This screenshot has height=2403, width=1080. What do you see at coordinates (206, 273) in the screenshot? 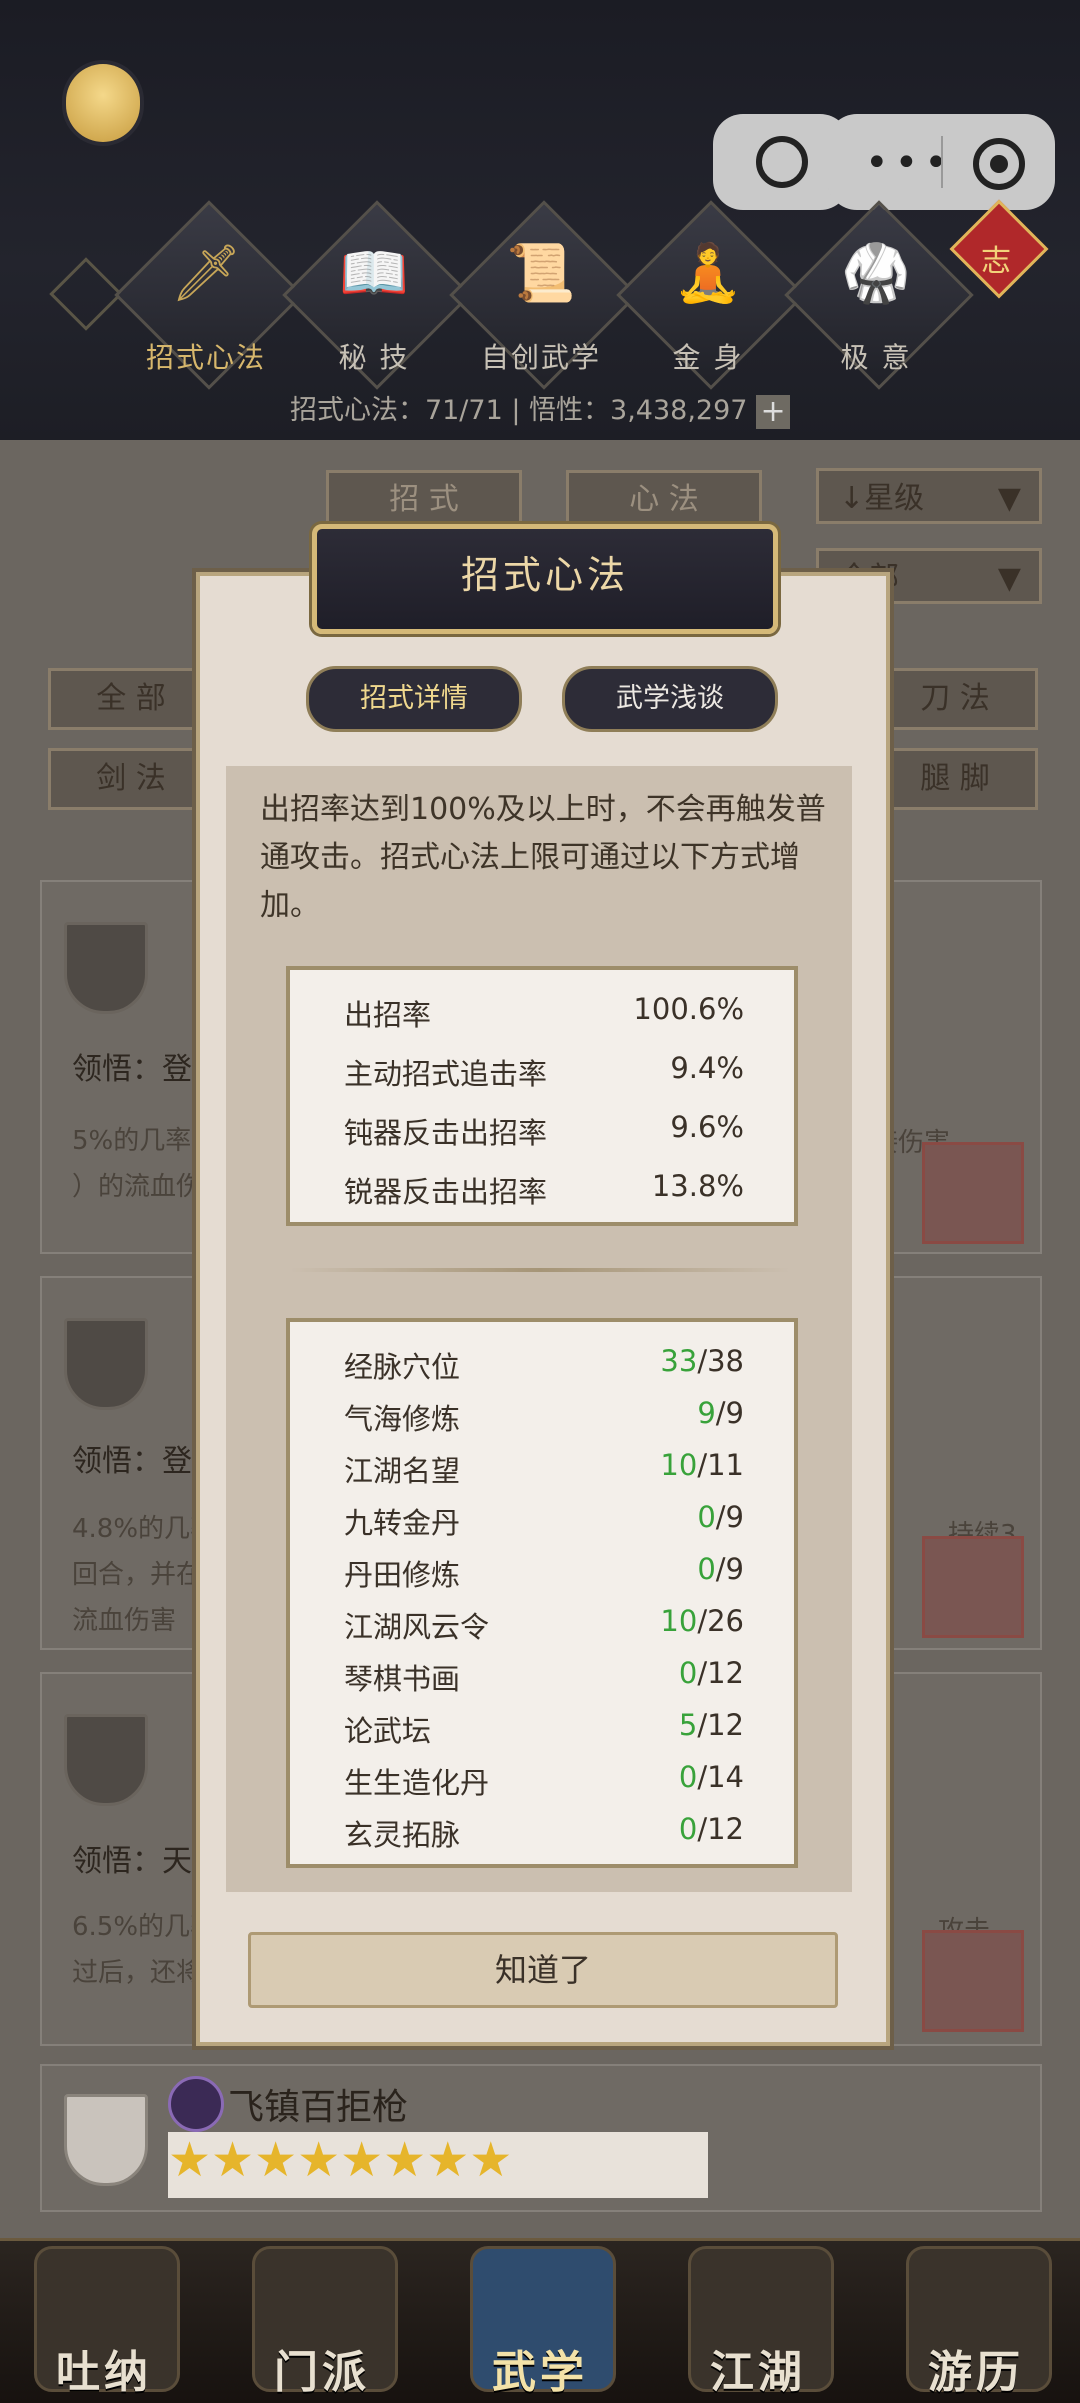
I see `sword-icon: 🗡` at bounding box center [206, 273].